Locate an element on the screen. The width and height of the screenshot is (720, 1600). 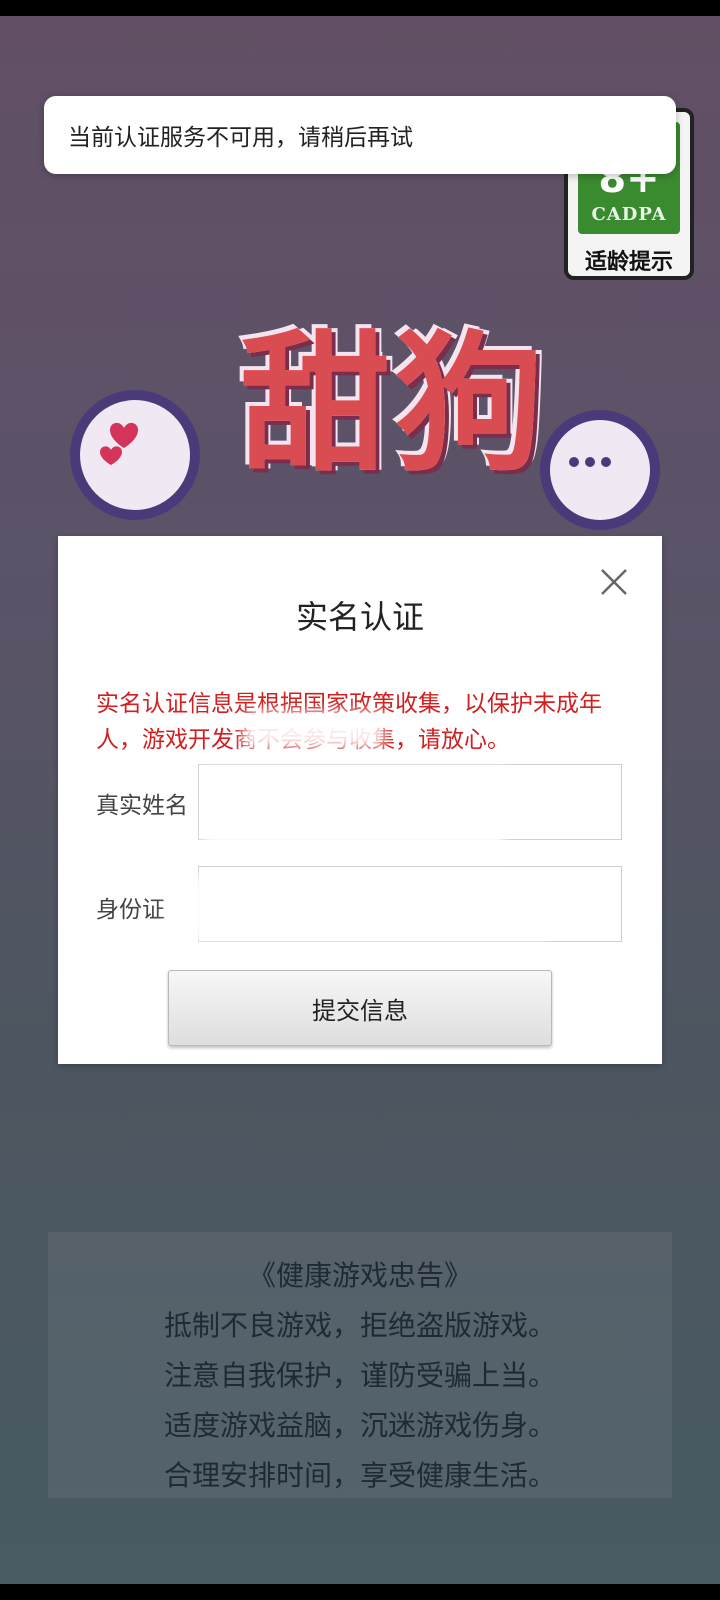
advisory-line: 抵制不良游戏，拒绝盗版游戏。 is located at coordinates (359, 1325).